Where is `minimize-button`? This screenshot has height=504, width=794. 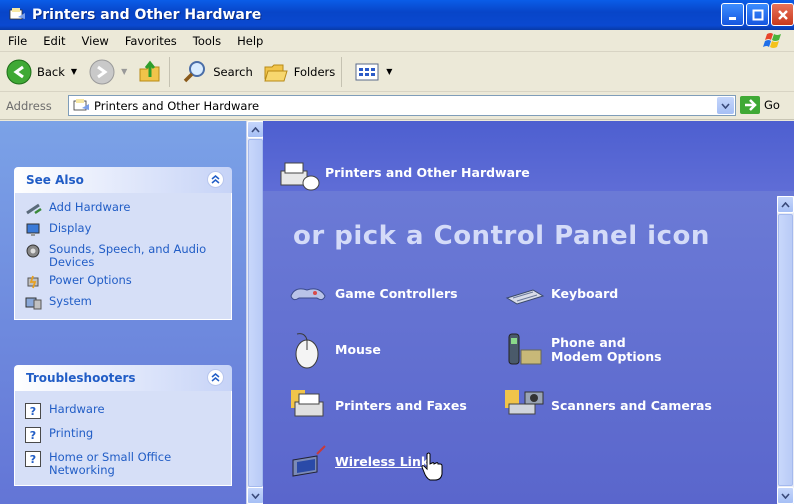
minimize-button is located at coordinates (732, 14).